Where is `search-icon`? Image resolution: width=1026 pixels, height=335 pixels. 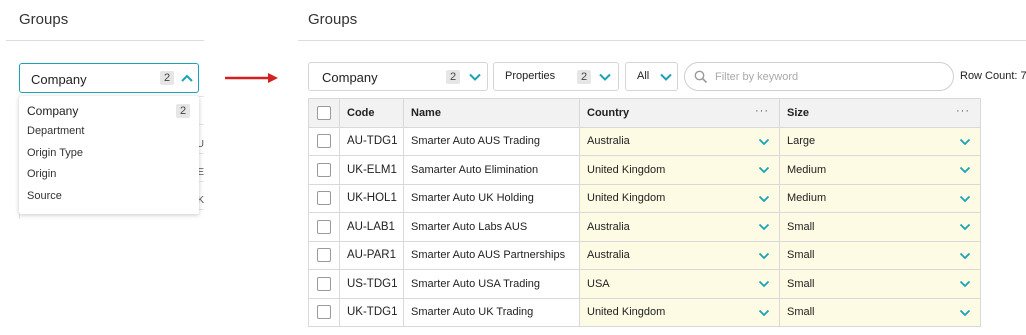
search-icon is located at coordinates (701, 77).